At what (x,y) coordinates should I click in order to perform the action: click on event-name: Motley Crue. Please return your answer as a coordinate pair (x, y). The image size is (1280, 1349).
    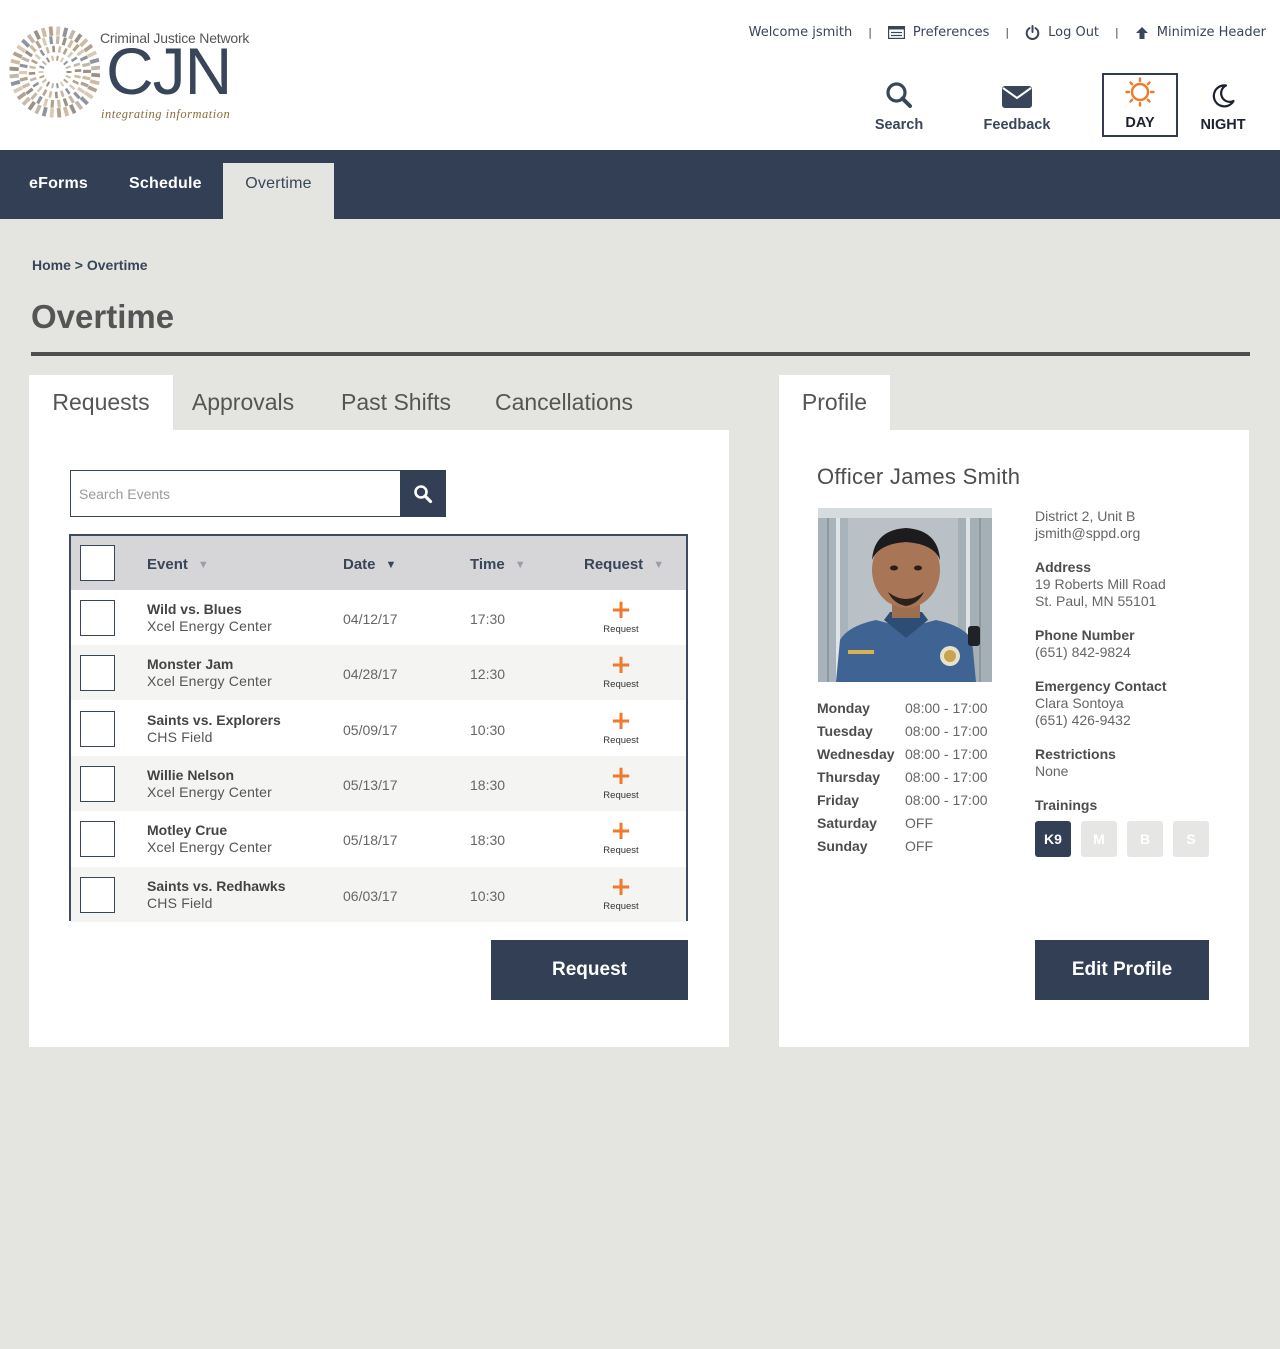
    Looking at the image, I should click on (187, 830).